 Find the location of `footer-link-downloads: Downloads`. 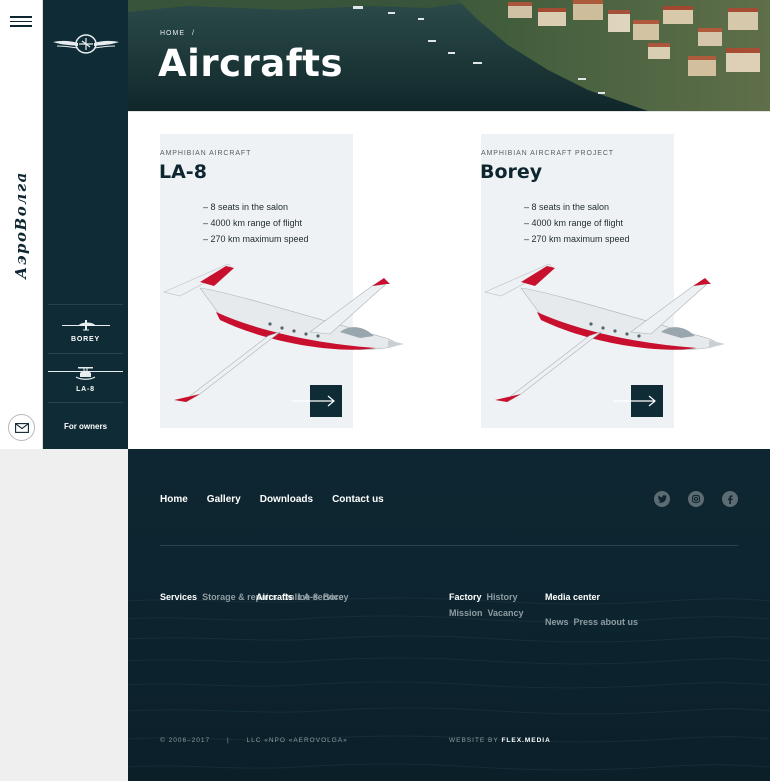

footer-link-downloads: Downloads is located at coordinates (286, 499).